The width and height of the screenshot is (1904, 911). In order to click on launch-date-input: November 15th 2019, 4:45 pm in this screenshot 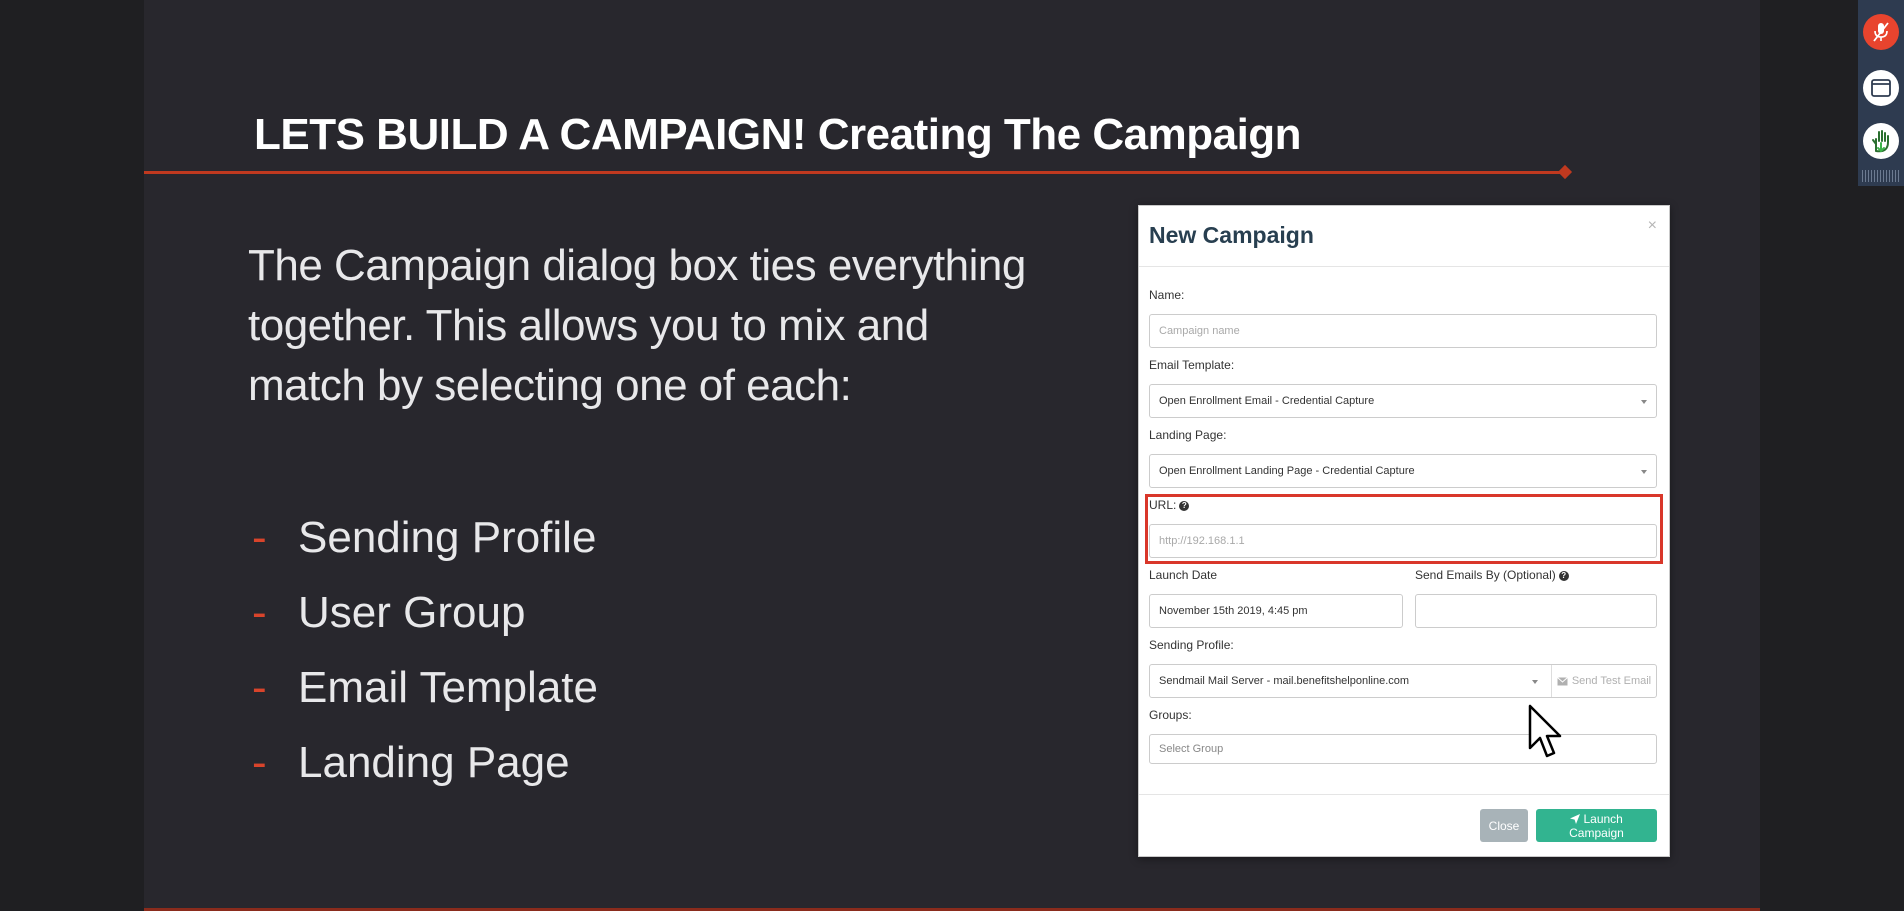, I will do `click(1276, 611)`.